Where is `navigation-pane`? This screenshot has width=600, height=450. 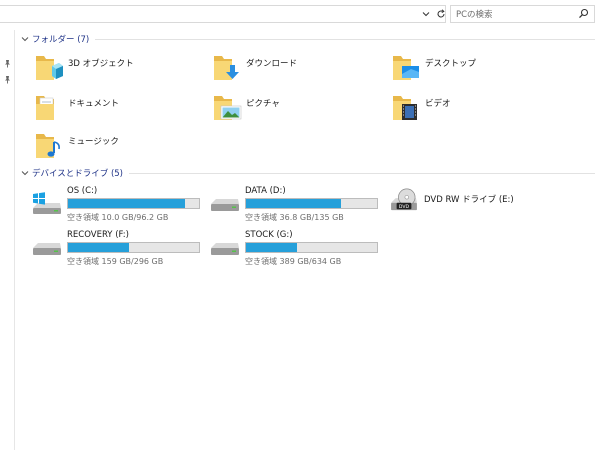 navigation-pane is located at coordinates (7, 240).